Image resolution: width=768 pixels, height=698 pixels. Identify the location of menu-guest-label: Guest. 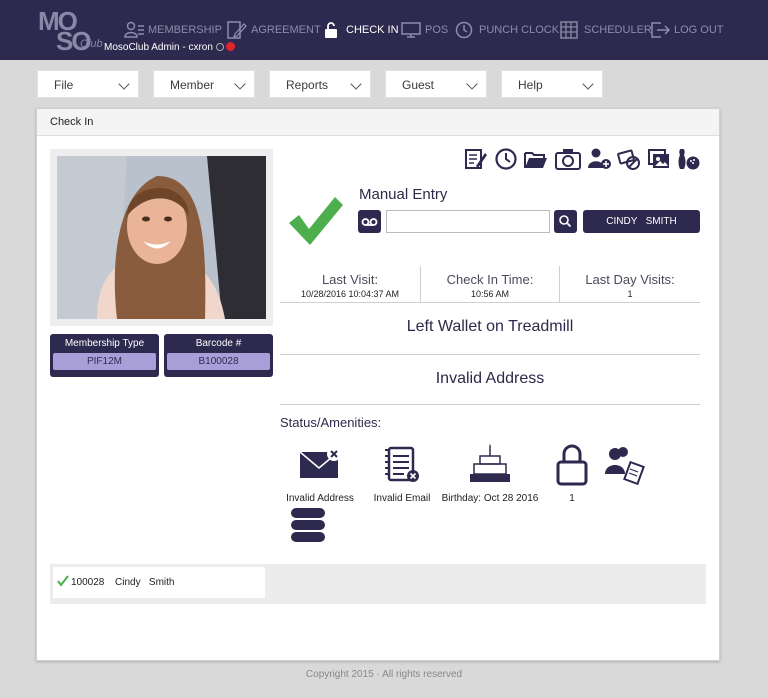
(418, 85).